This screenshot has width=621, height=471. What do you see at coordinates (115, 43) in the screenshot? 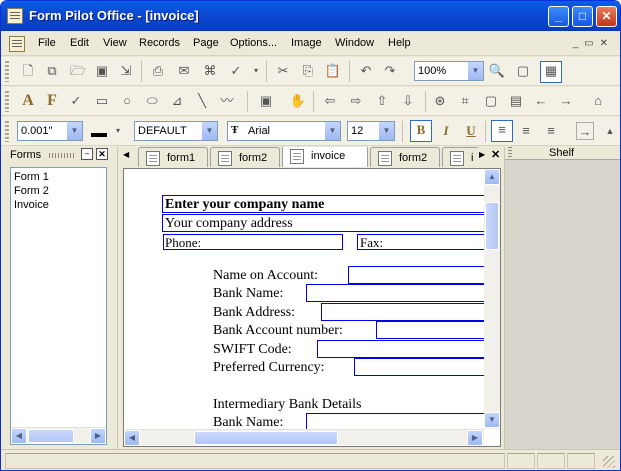
I see `menu-view: View` at bounding box center [115, 43].